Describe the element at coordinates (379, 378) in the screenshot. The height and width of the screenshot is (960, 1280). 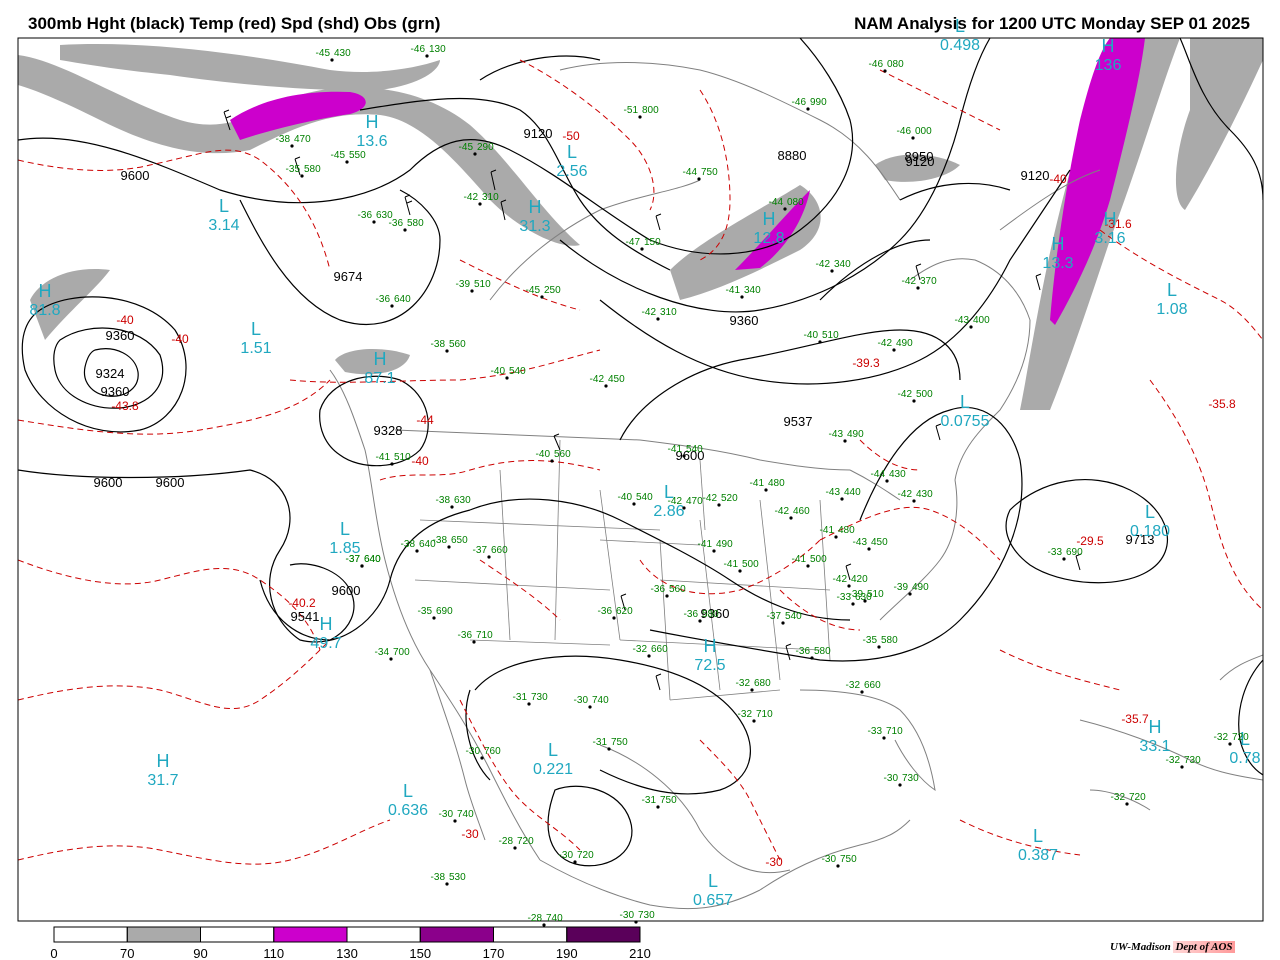
I see `pressure-center-value: 87.1` at that location.